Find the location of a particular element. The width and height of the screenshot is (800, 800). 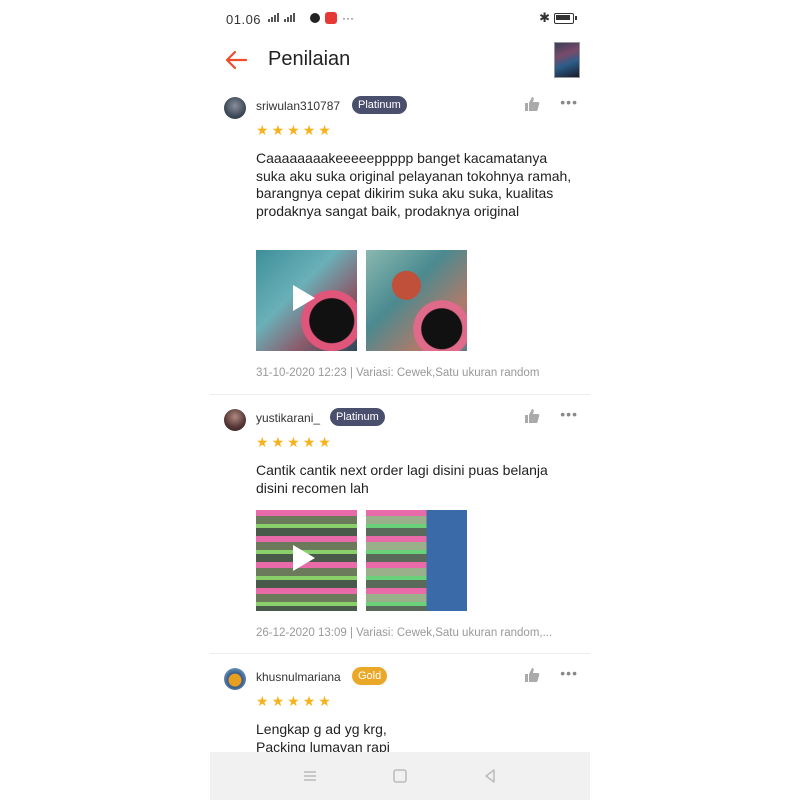

reviewer-name: sriwulan310787 is located at coordinates (298, 106).